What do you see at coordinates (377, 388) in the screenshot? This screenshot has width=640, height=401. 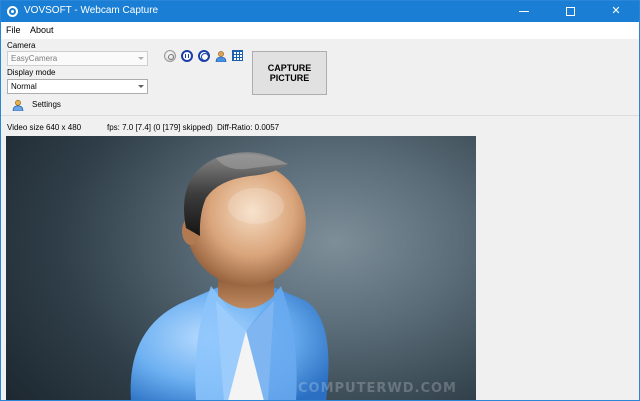 I see `watermark-text: COMPUTERWD.COM` at bounding box center [377, 388].